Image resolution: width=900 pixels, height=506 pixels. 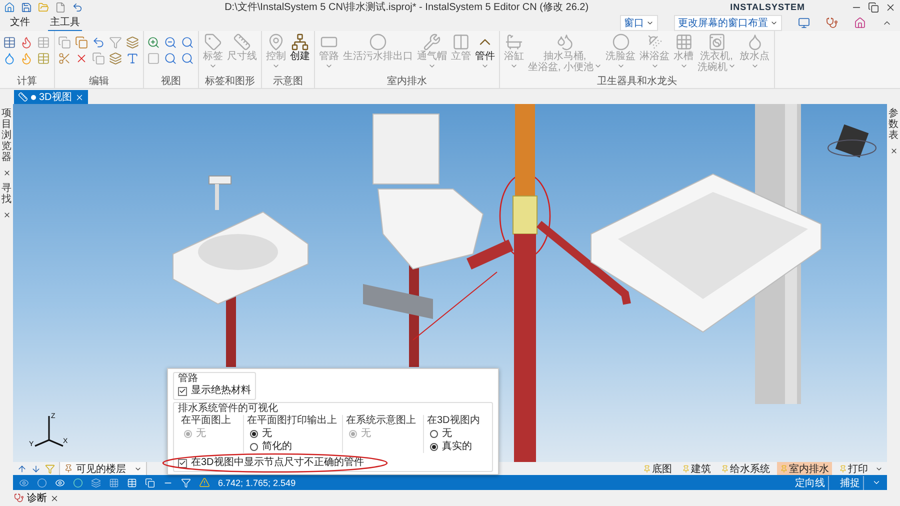 What do you see at coordinates (101, 469) in the screenshot?
I see `select-value: 可见的楼层` at bounding box center [101, 469].